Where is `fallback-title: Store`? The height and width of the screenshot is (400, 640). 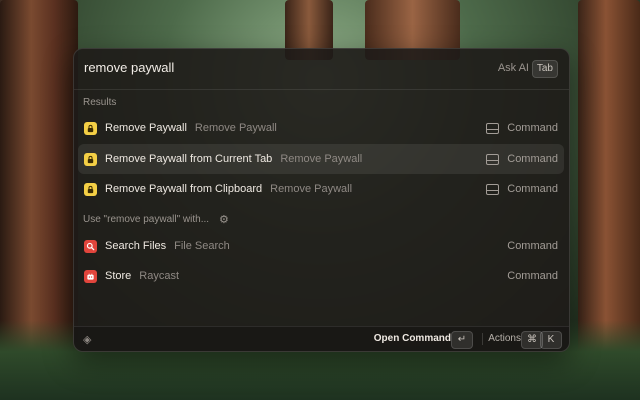 fallback-title: Store is located at coordinates (118, 276).